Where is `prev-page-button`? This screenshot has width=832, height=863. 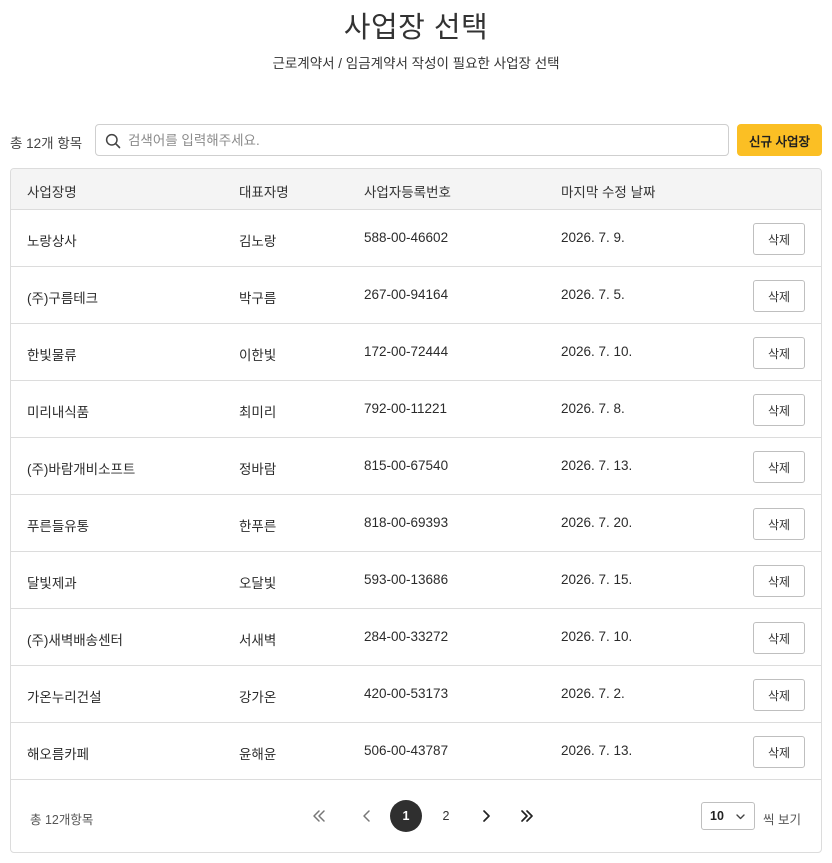 prev-page-button is located at coordinates (367, 816).